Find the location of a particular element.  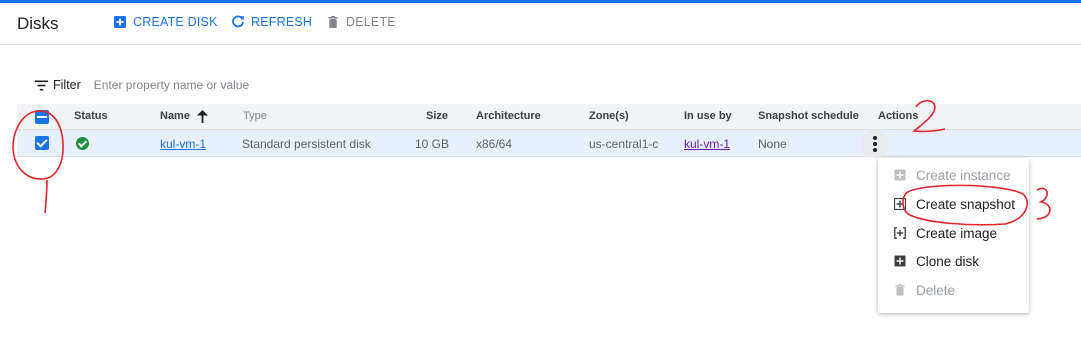

column-header-architecture: Architecture is located at coordinates (508, 116).